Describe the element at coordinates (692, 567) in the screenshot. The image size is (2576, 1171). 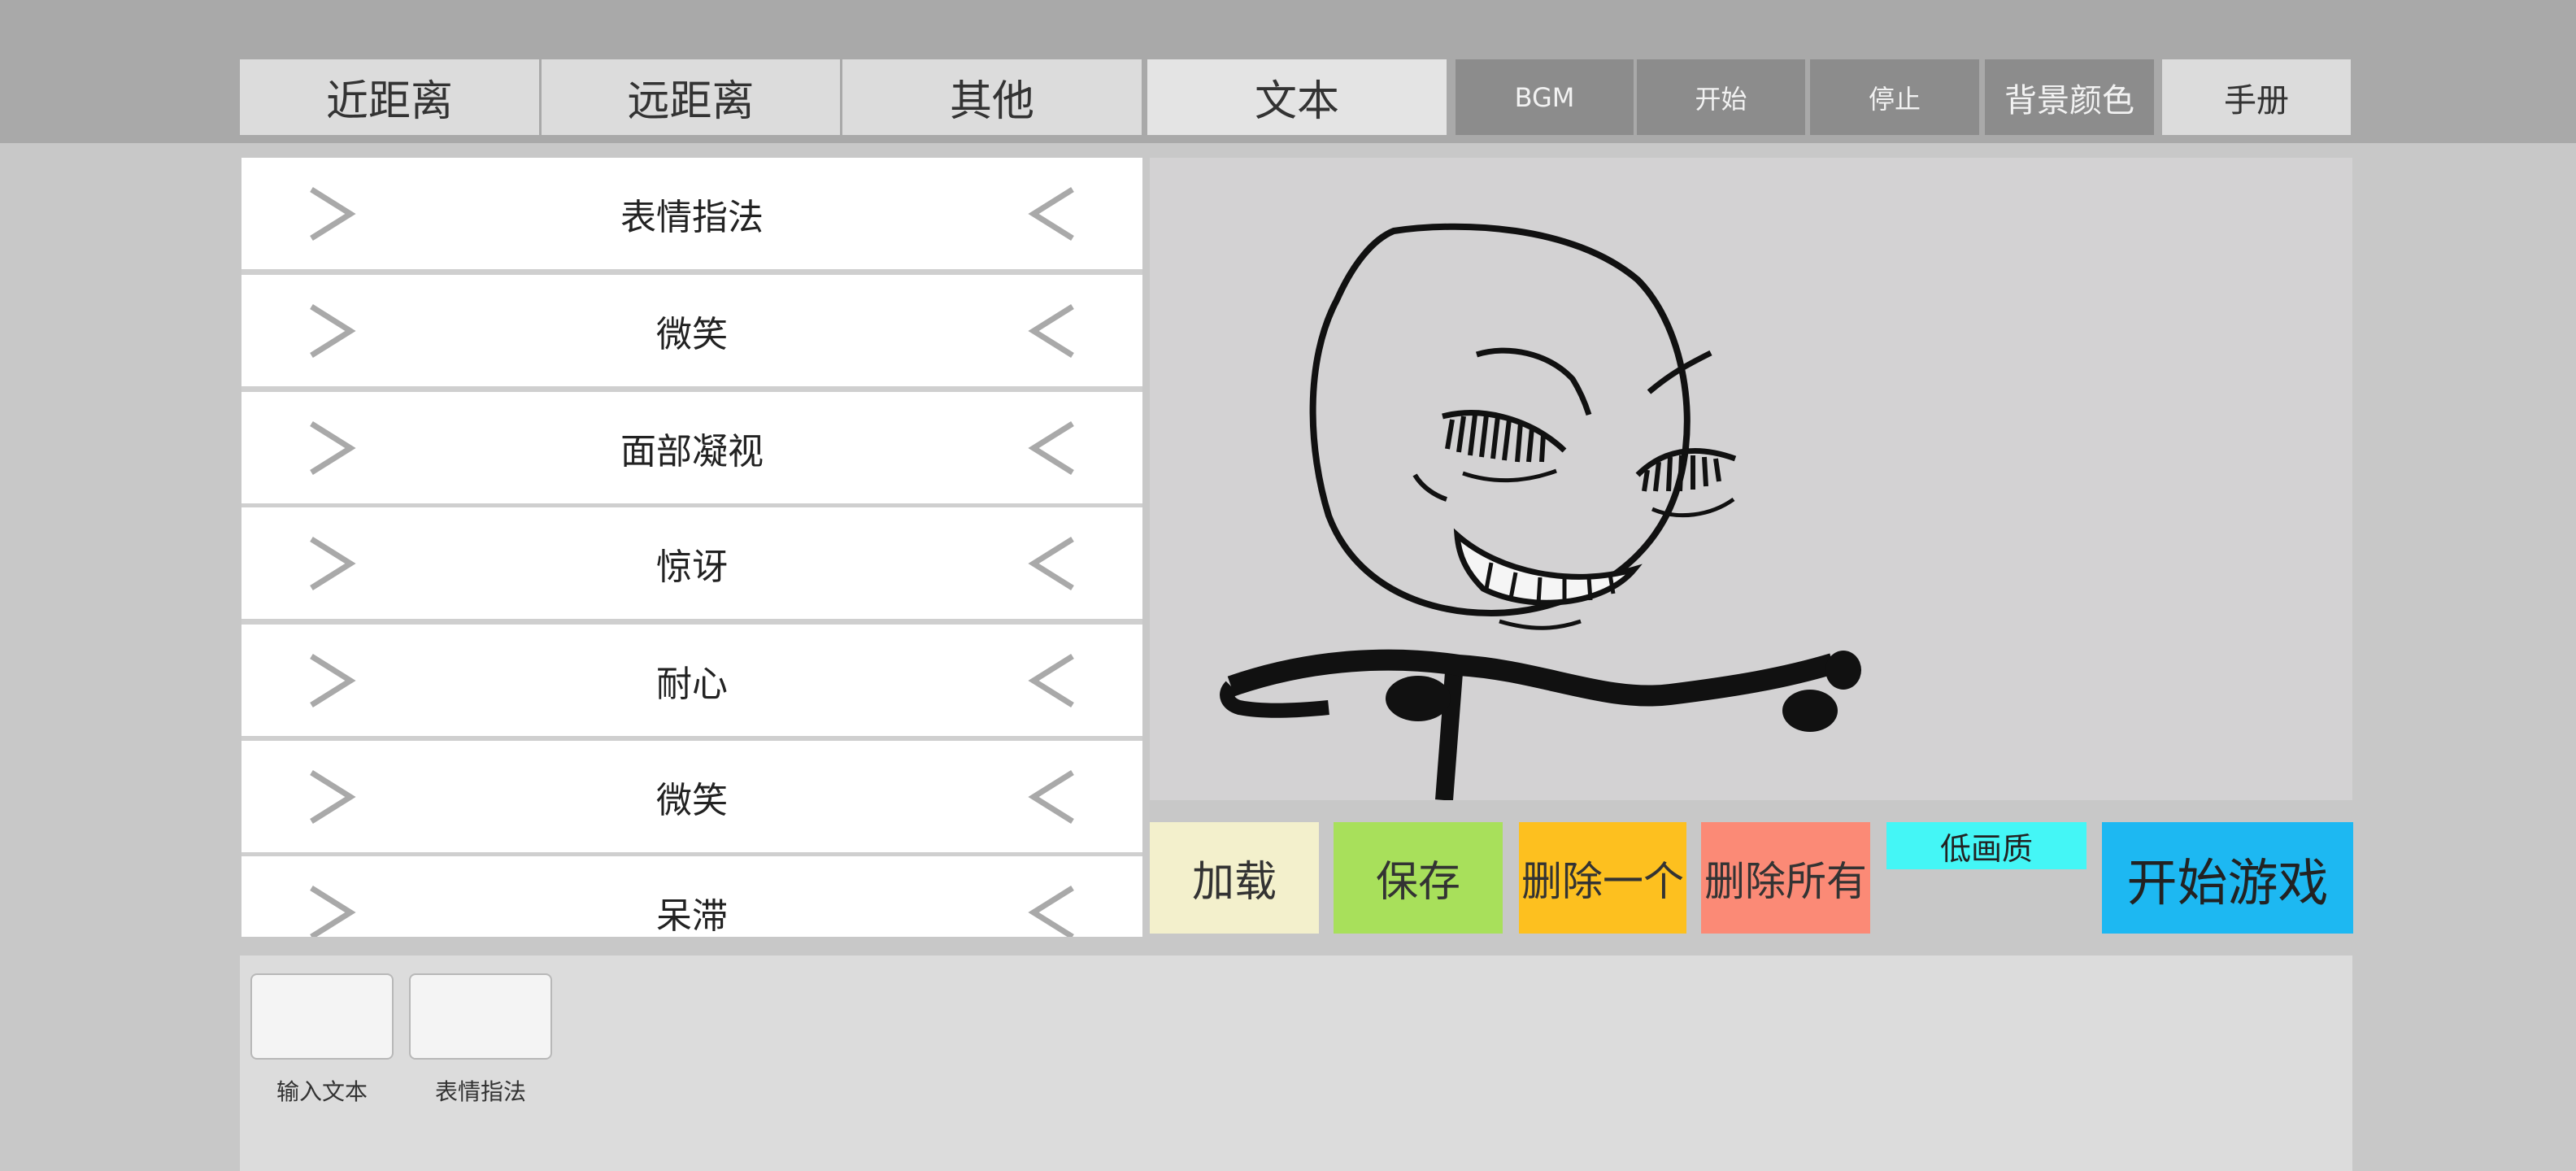
I see `list-item-label: 惊讶` at that location.